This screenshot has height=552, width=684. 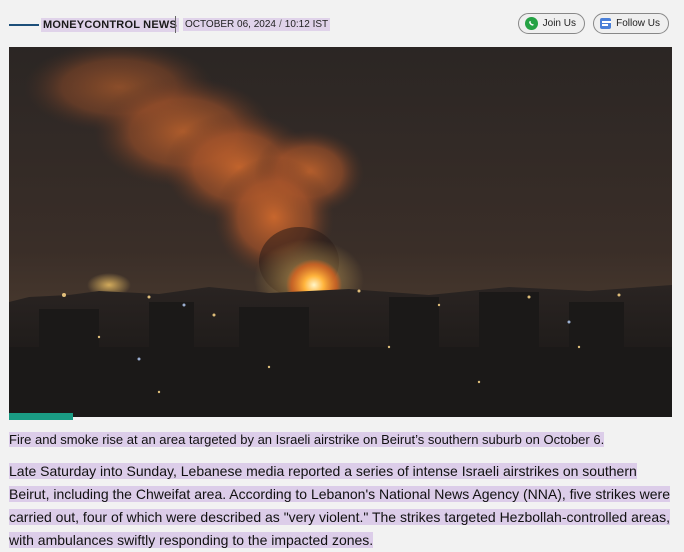 I want to click on join-us-button: Join Us, so click(x=551, y=23).